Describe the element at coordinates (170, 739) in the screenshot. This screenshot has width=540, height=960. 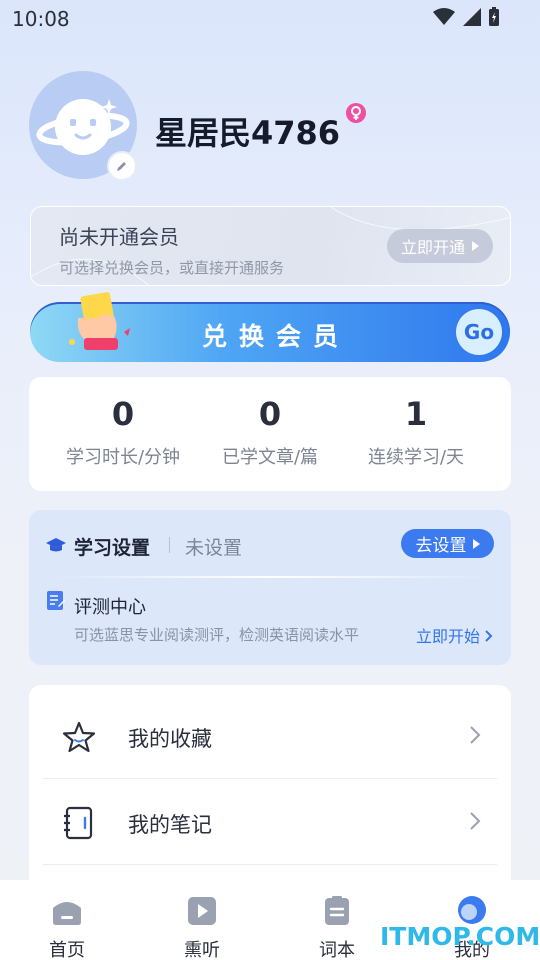
I see `menu-item-label: 我的收藏` at that location.